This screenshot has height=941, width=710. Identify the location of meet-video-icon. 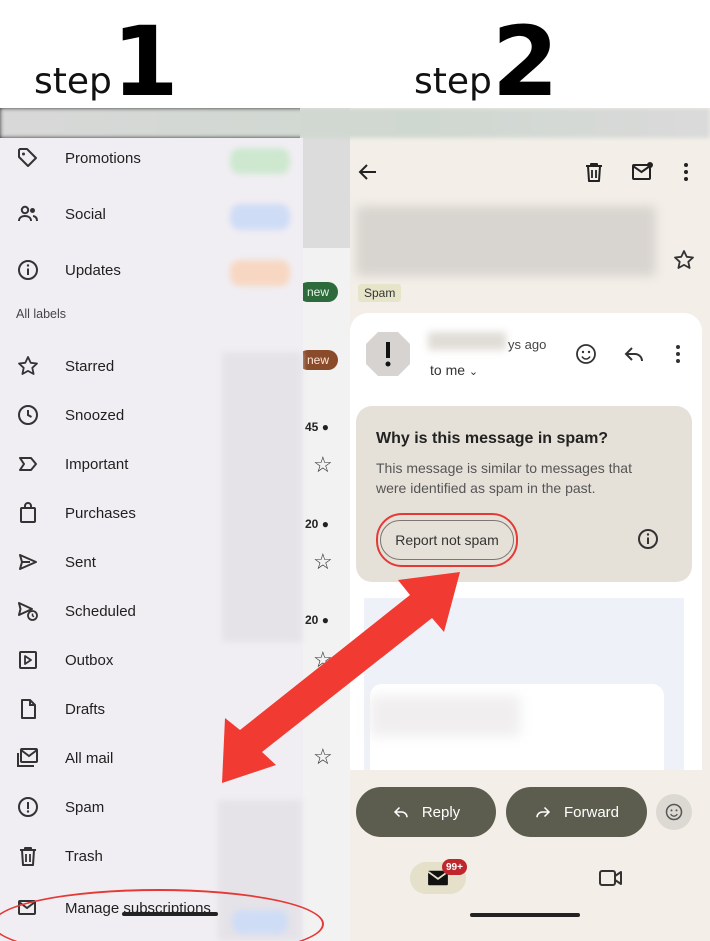
(611, 878).